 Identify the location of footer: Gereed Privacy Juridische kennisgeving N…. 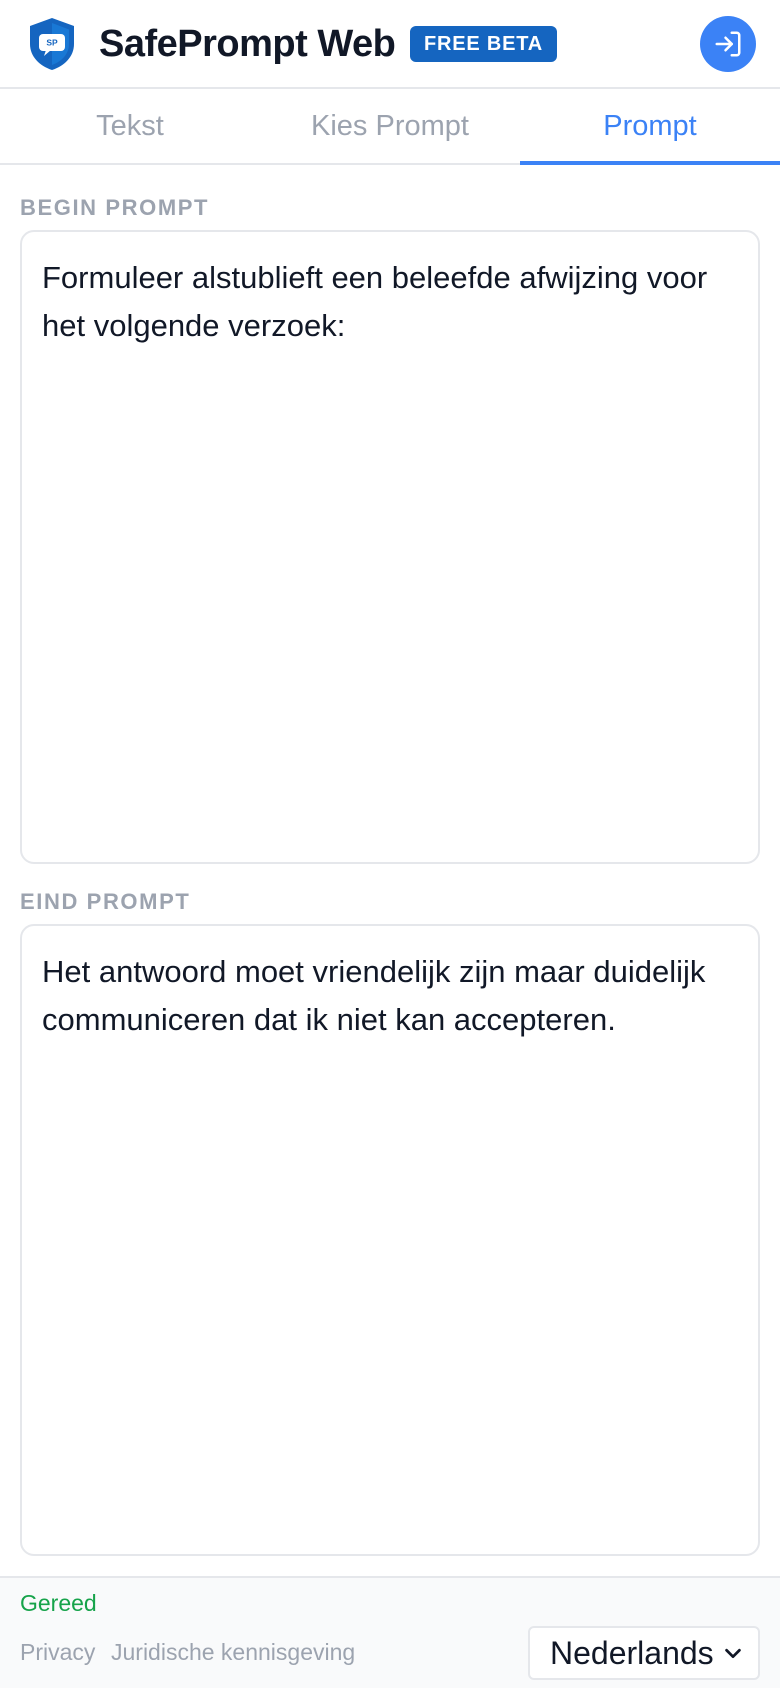
(390, 1632).